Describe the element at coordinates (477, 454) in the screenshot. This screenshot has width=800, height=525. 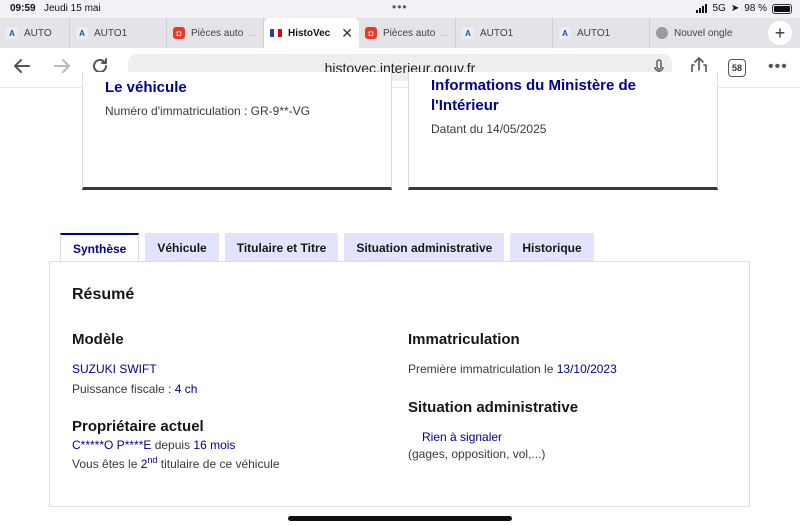
I see `admin-status-details: (gages, opposition, vol,...)` at that location.